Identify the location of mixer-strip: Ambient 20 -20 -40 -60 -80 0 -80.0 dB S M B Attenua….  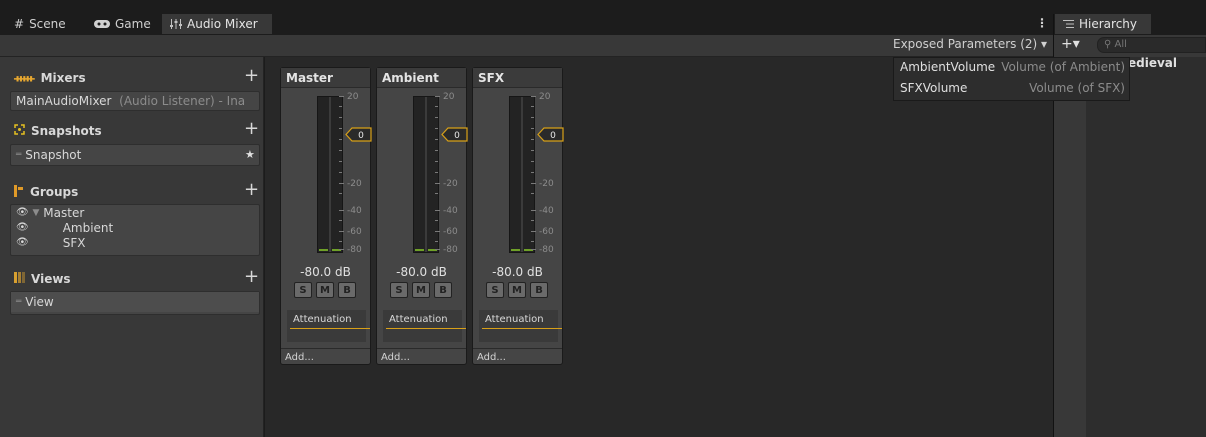
(422, 216).